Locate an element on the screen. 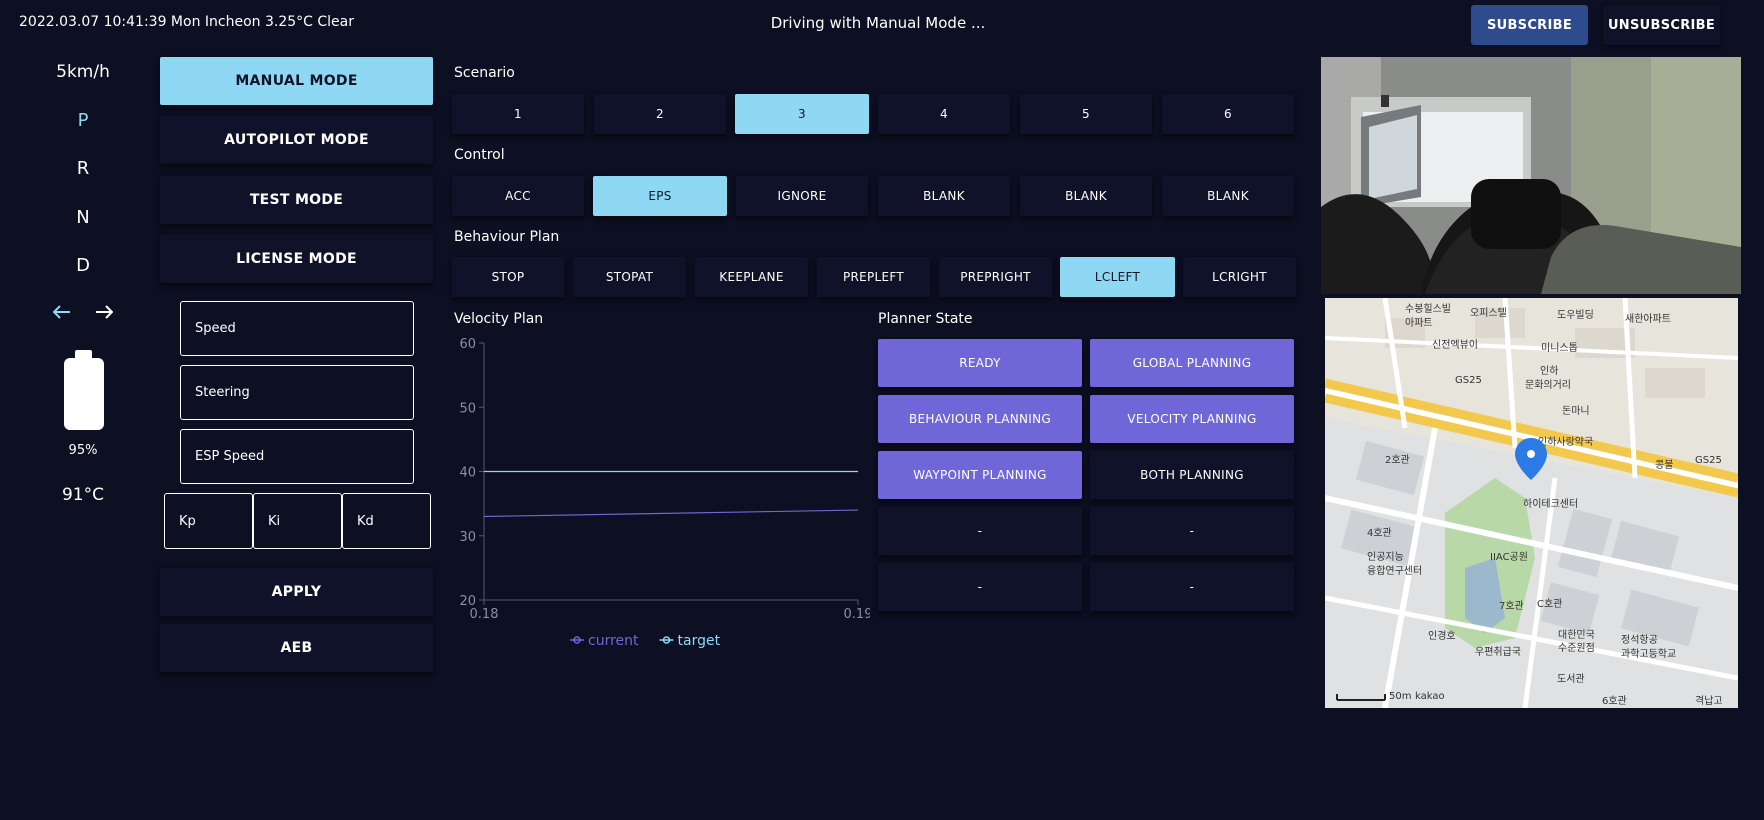  scenario-6-button: 6 is located at coordinates (1228, 114).